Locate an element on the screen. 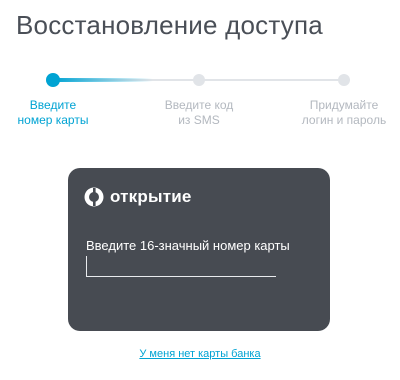  step-3-label: Придумайте логин и пароль is located at coordinates (344, 112).